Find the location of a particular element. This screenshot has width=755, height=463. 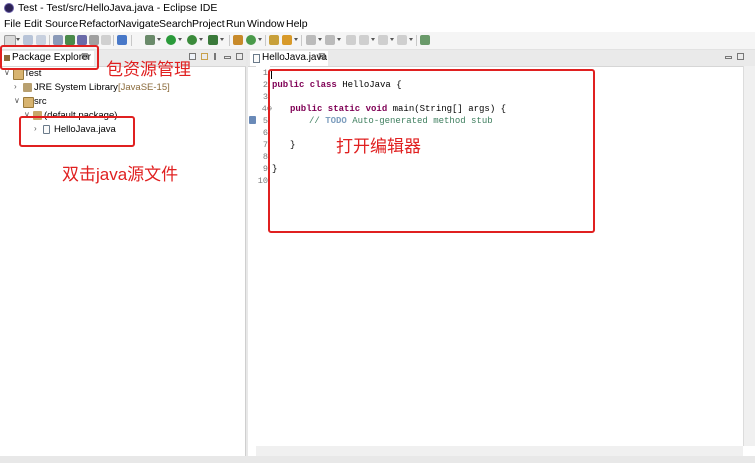

editor-maximize-icon is located at coordinates (740, 56).